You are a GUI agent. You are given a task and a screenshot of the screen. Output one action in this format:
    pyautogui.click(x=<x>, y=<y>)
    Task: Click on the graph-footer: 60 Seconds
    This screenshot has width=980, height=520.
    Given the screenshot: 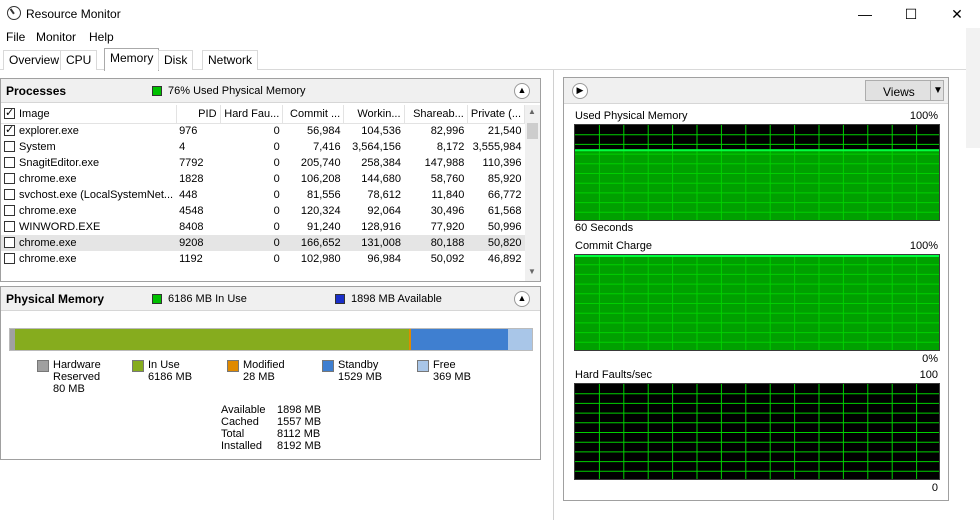 What is the action you would take?
    pyautogui.click(x=604, y=228)
    